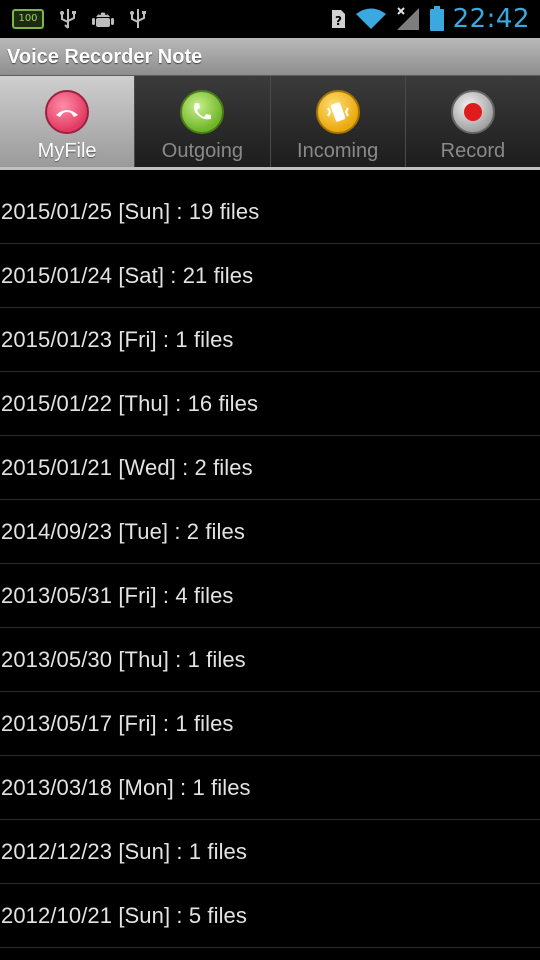 The width and height of the screenshot is (540, 960). I want to click on list-item-label: 2013/03/18 [Mon] : 1 files, so click(126, 787).